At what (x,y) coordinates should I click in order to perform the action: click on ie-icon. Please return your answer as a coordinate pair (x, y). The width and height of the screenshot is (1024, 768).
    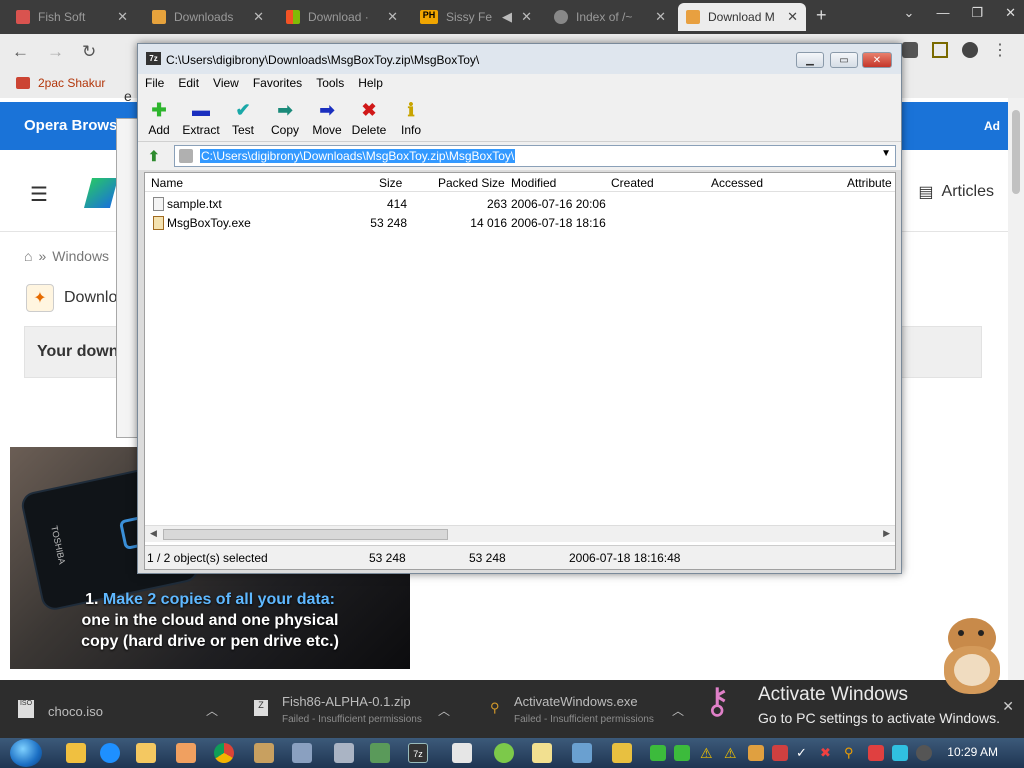
    Looking at the image, I should click on (110, 753).